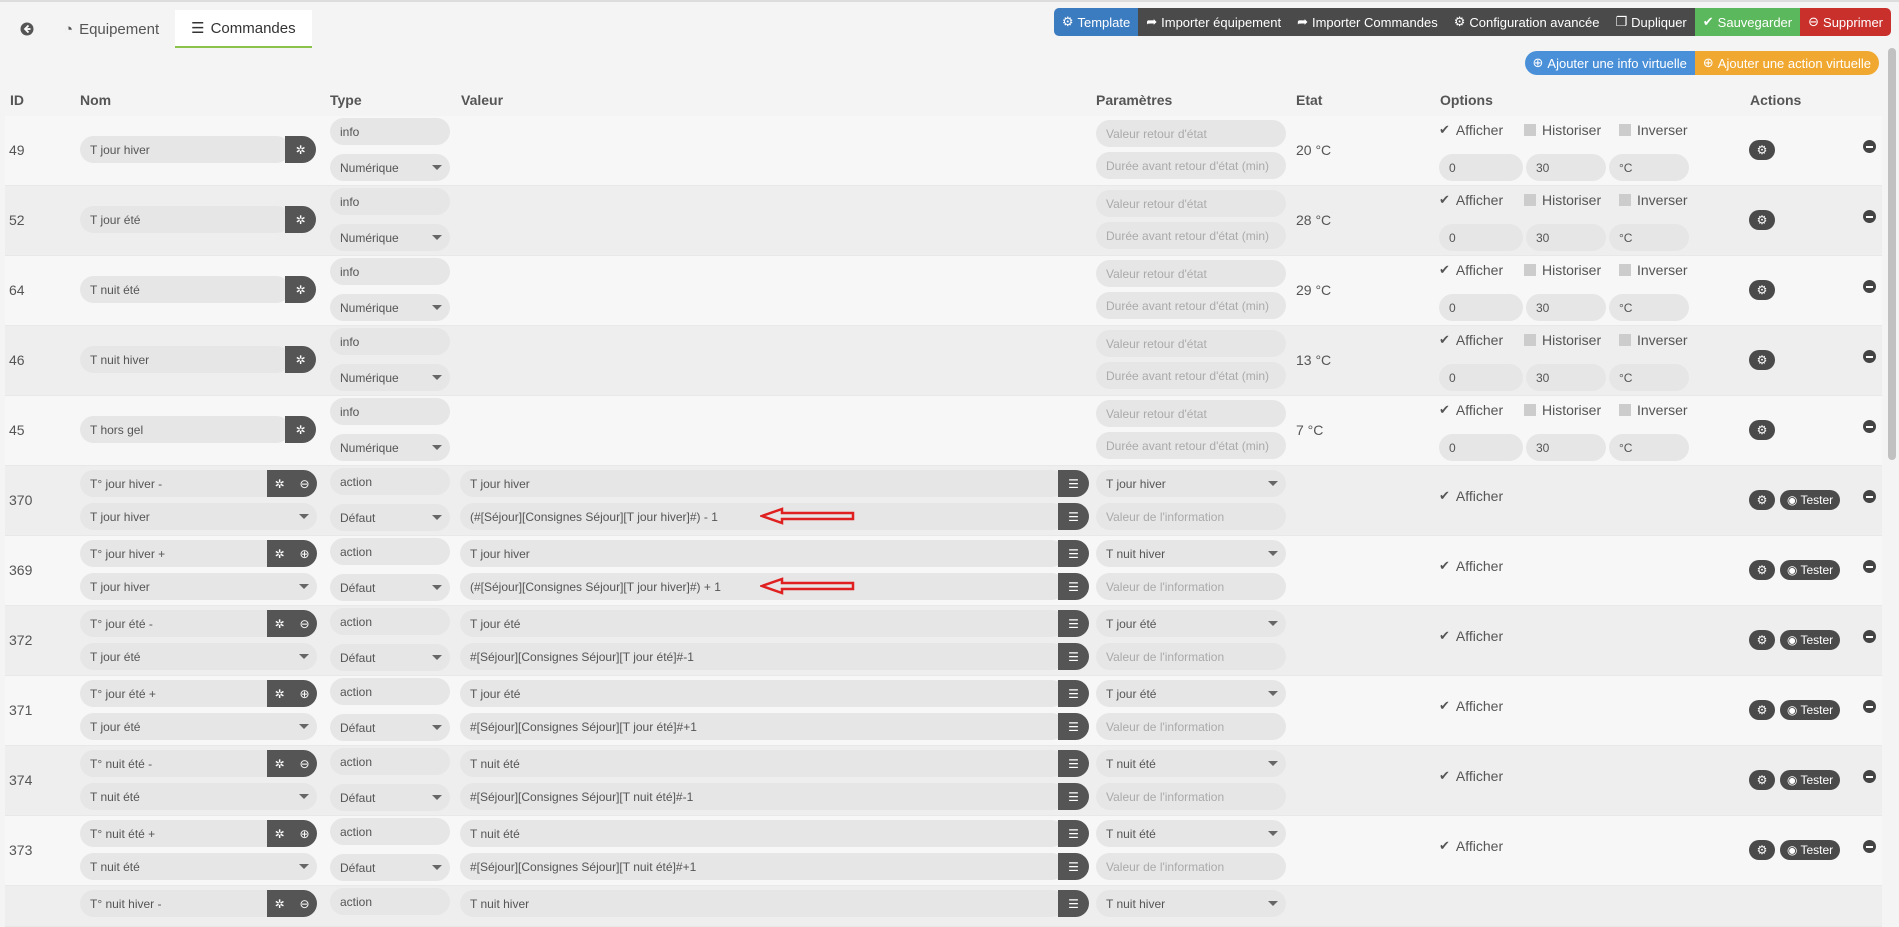  I want to click on name-input: T° jour été -, so click(180, 623).